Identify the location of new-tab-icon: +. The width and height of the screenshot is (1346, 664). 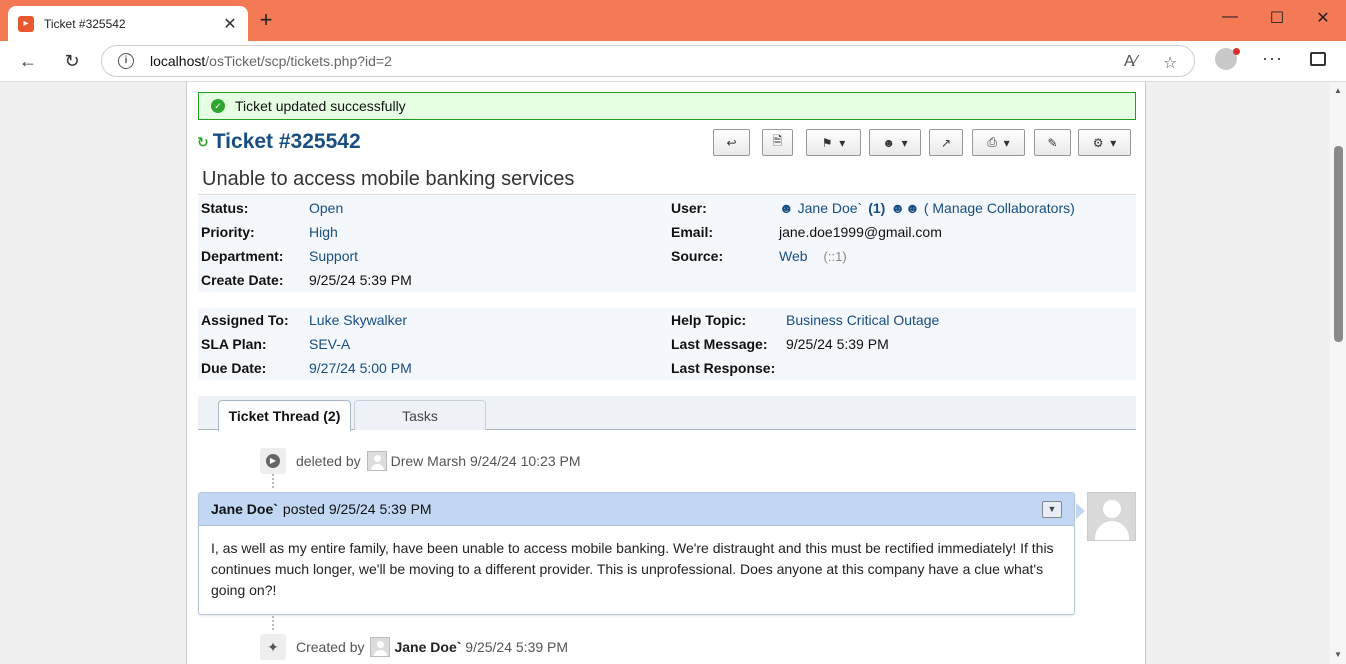
(266, 20).